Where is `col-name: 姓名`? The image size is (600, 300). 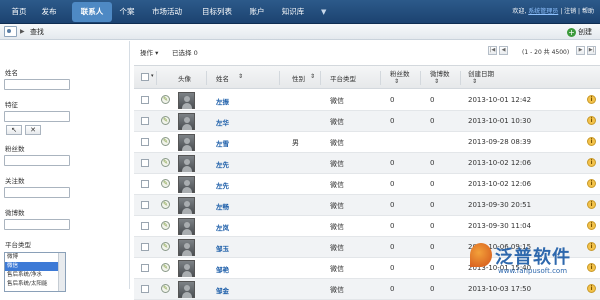
col-name: 姓名 is located at coordinates (222, 78).